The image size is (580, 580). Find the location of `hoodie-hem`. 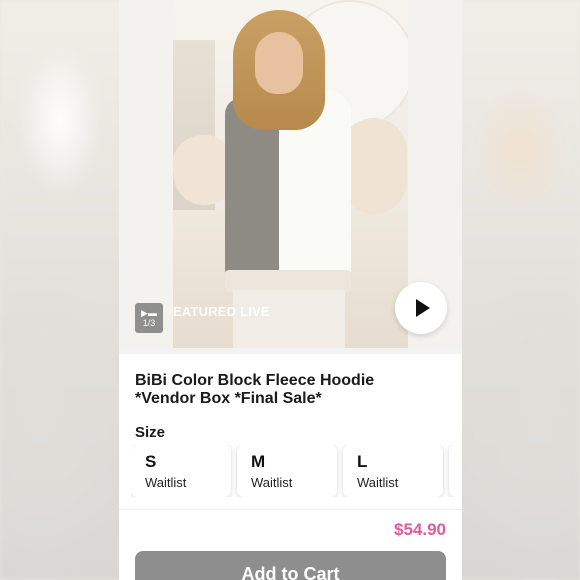

hoodie-hem is located at coordinates (288, 281).